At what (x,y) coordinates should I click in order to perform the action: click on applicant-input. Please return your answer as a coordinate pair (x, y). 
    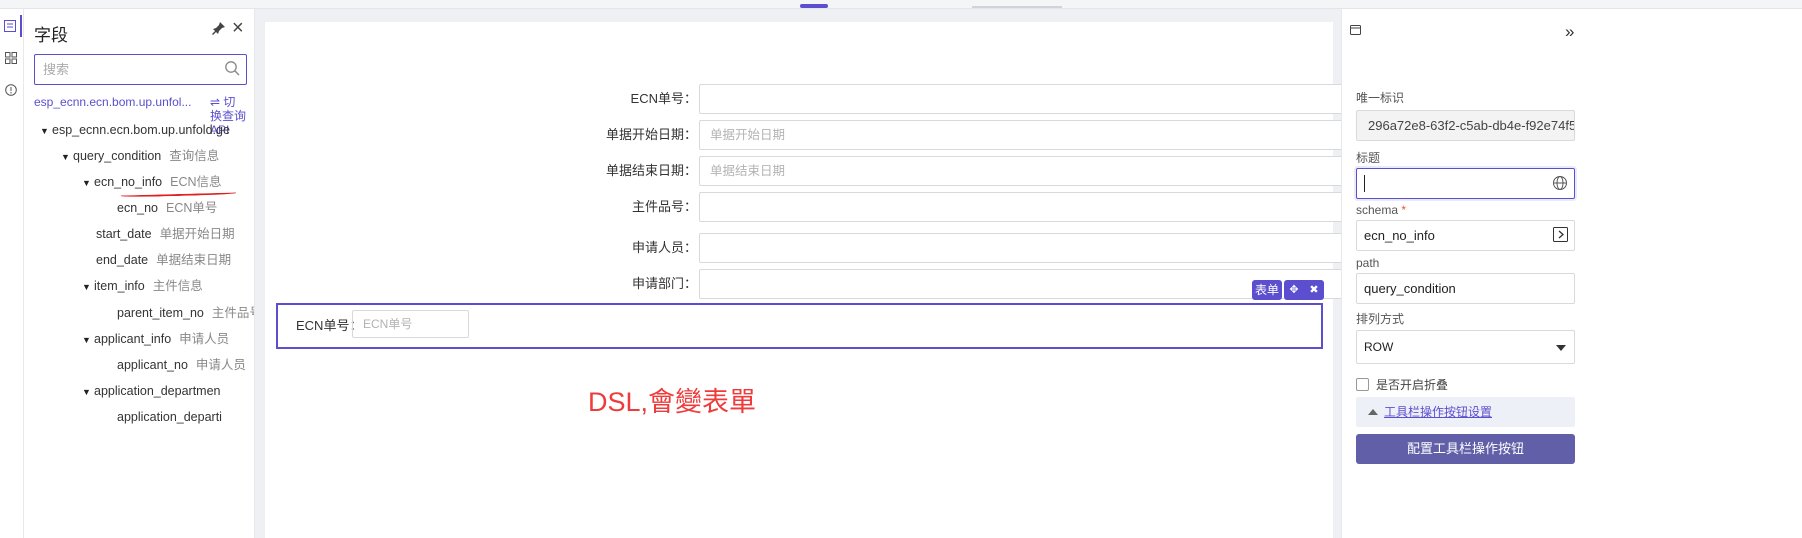
    Looking at the image, I should click on (1038, 248).